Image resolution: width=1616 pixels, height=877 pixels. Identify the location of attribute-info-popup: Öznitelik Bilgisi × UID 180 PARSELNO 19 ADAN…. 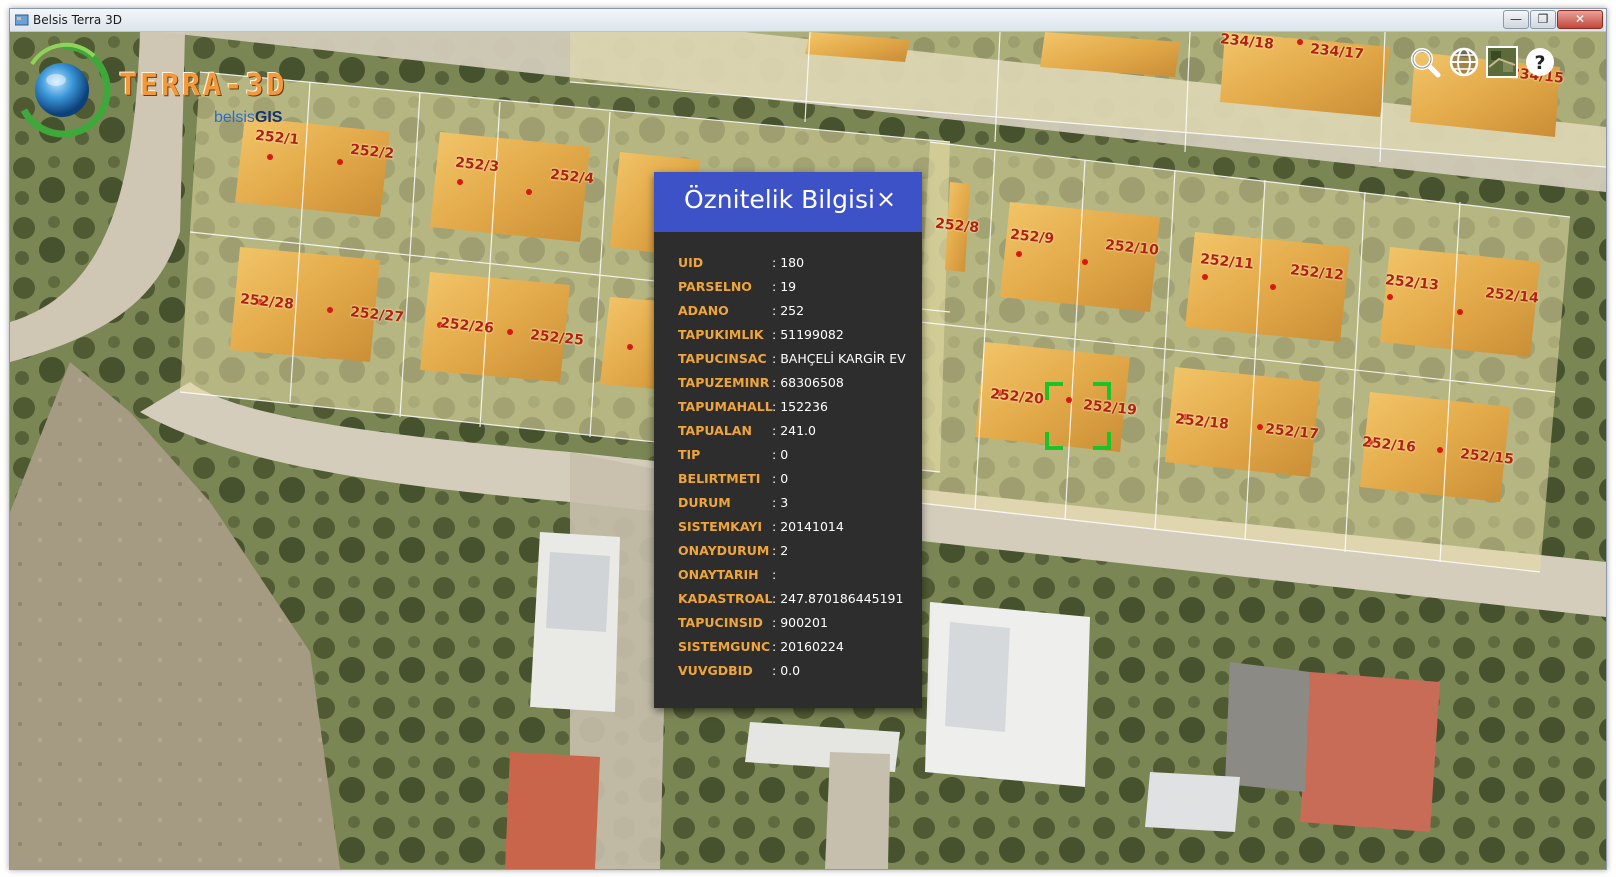
(788, 440).